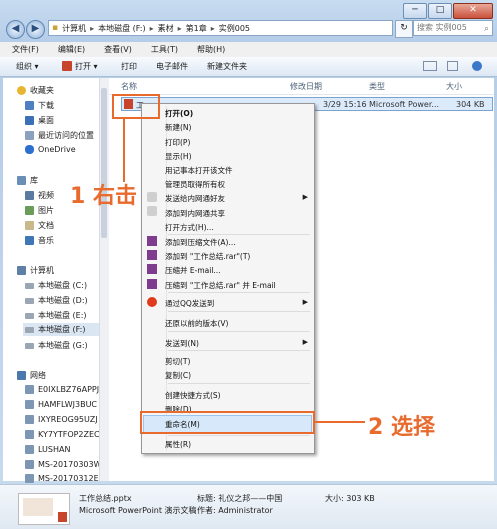 The image size is (497, 529). I want to click on menu-open-notepad: 用记事本打开该文件, so click(199, 170).